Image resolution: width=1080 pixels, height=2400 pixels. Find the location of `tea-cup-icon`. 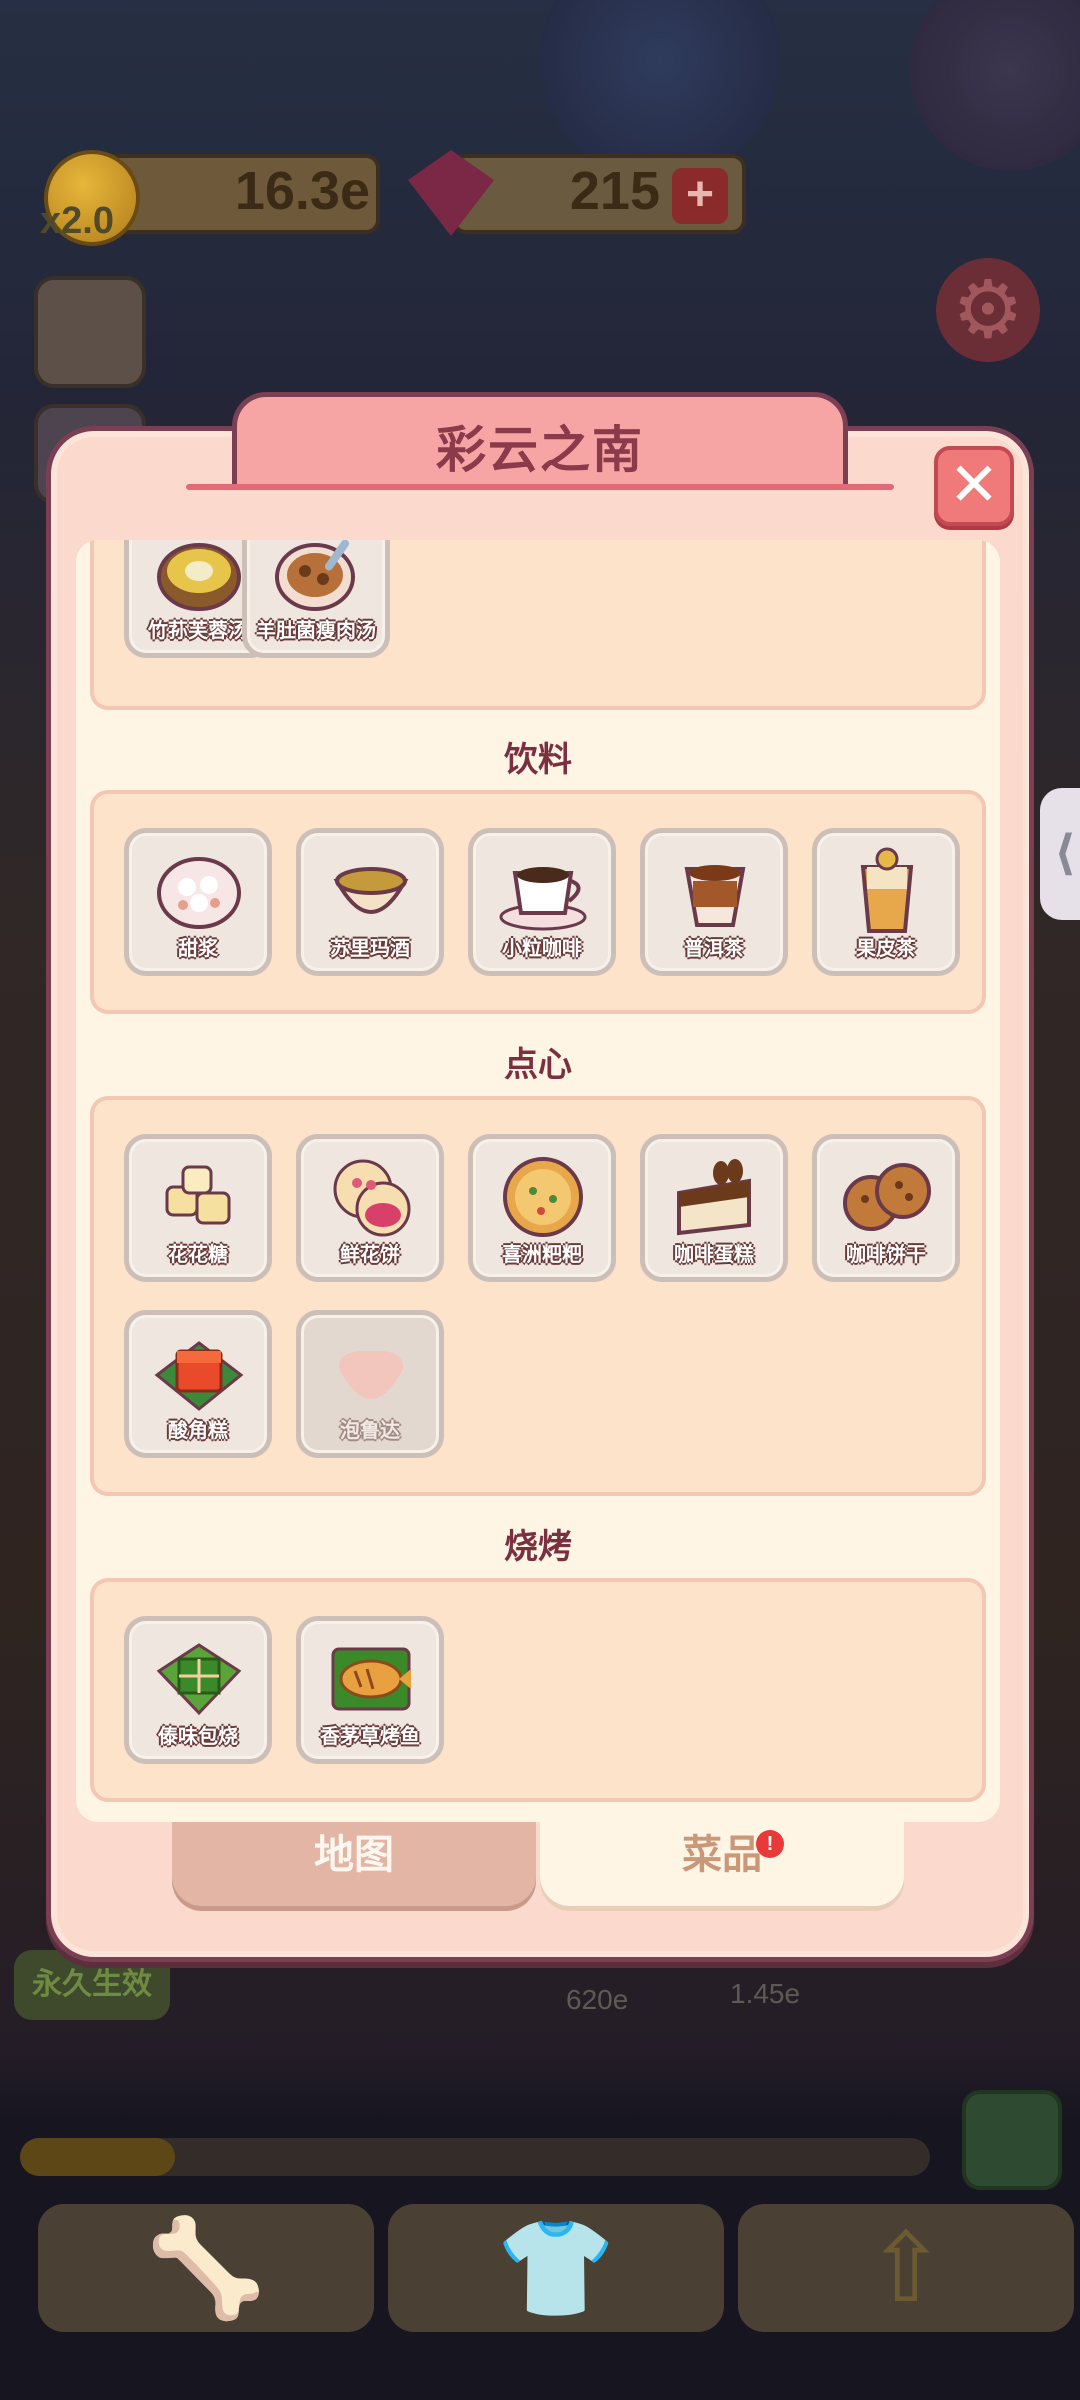

tea-cup-icon is located at coordinates (715, 896).